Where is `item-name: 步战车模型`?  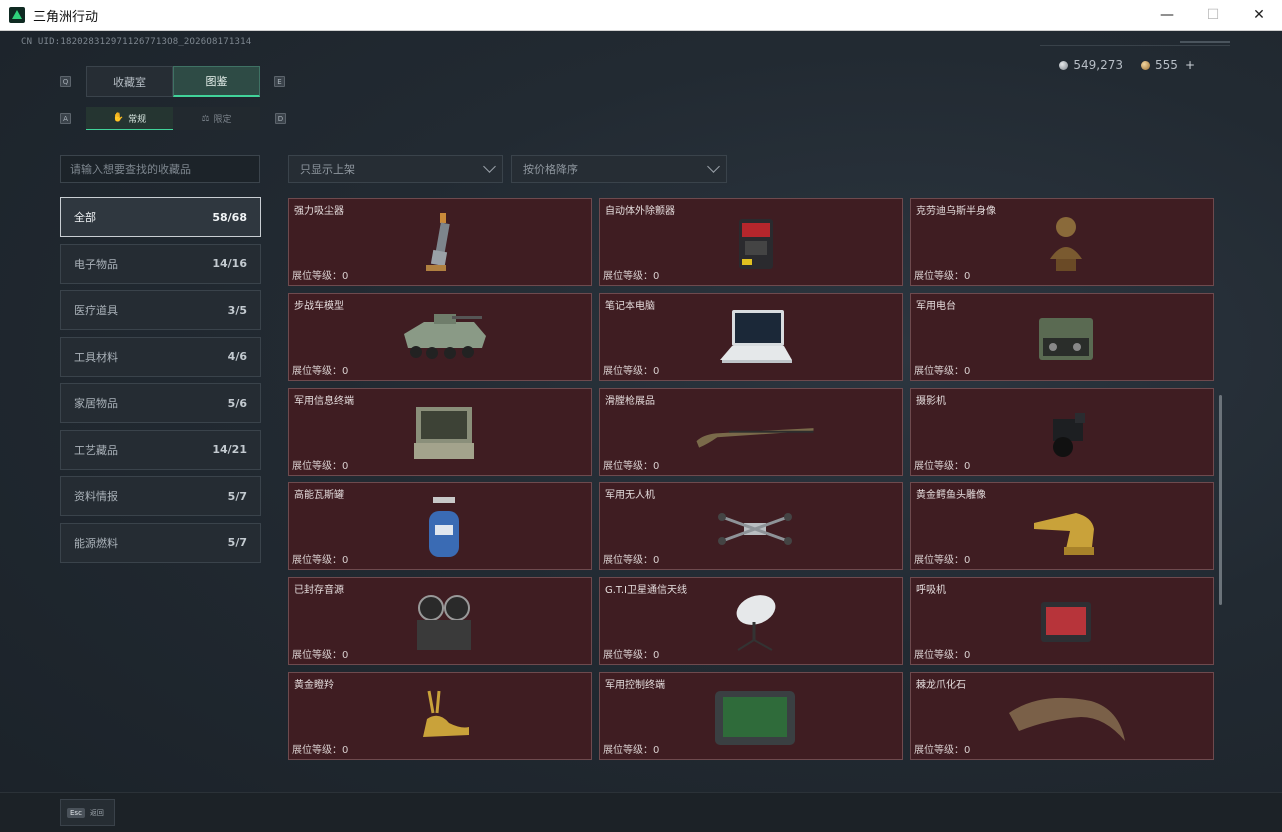 item-name: 步战车模型 is located at coordinates (319, 306).